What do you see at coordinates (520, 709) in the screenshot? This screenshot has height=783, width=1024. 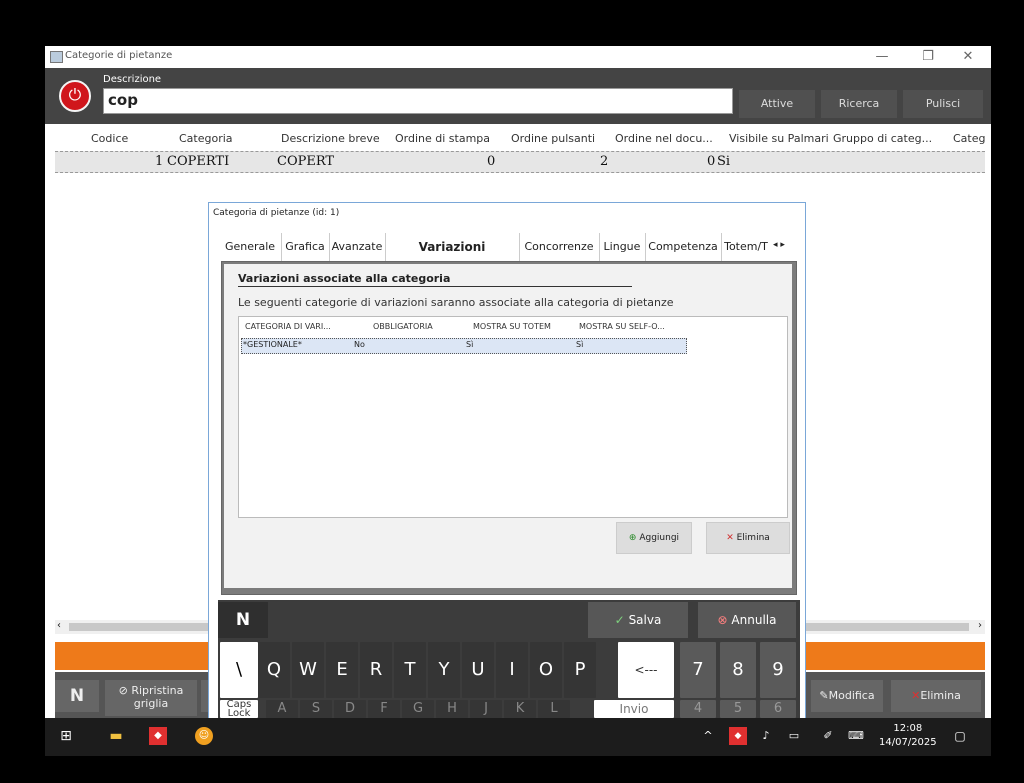 I see `key-k: K` at bounding box center [520, 709].